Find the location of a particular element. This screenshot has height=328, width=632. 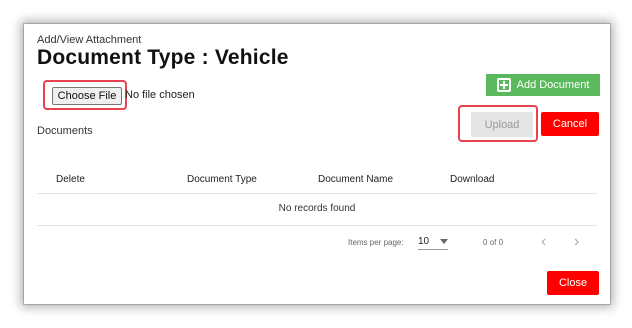

dialog-title: Document Type : Vehicle is located at coordinates (163, 57).